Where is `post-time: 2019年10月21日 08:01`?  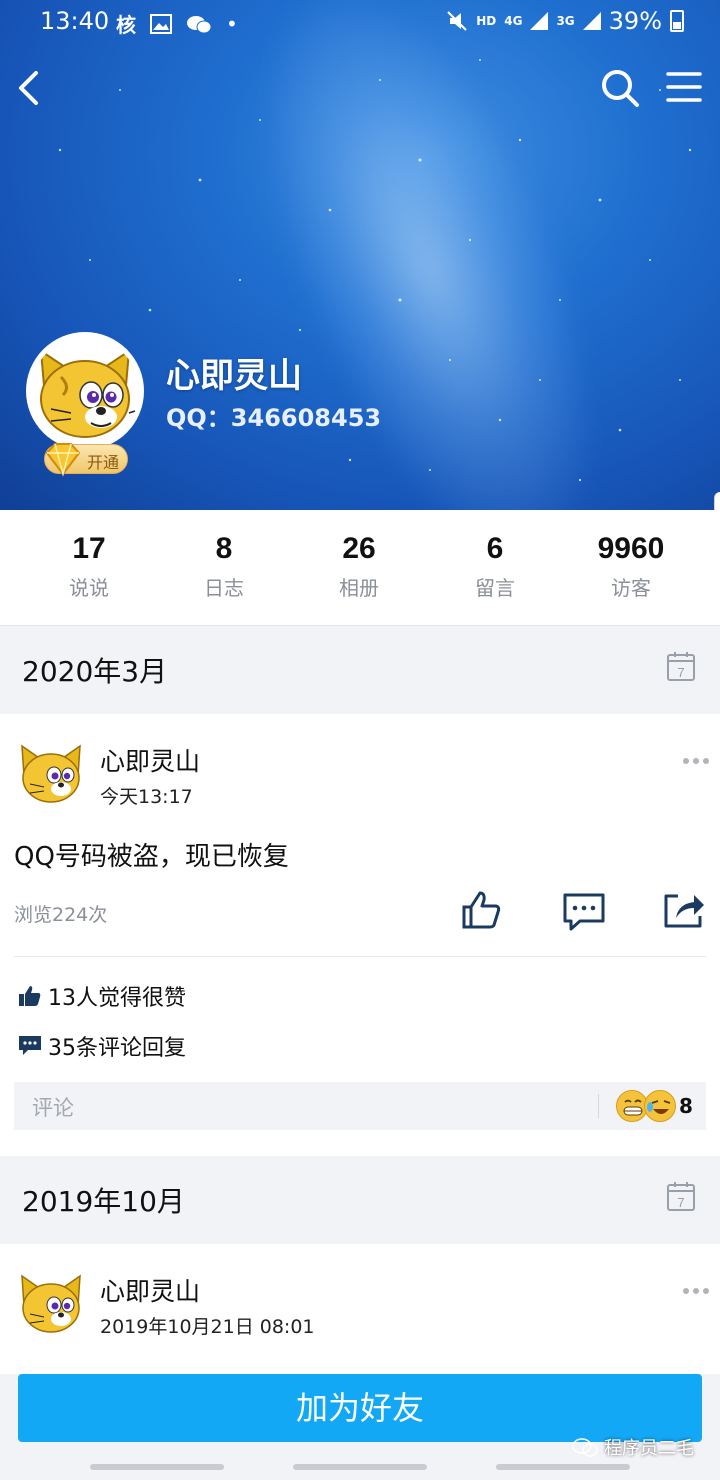
post-time: 2019年10月21日 08:01 is located at coordinates (207, 1327).